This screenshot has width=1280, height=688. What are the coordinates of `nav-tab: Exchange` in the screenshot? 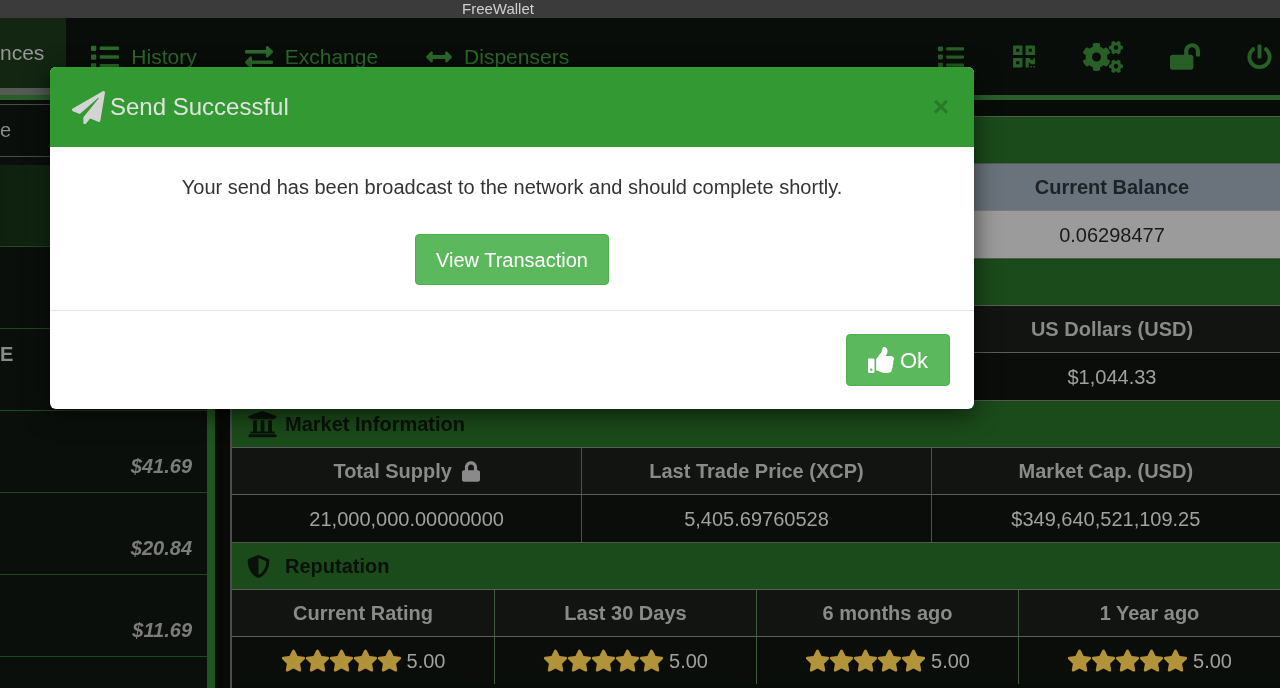 It's located at (310, 56).